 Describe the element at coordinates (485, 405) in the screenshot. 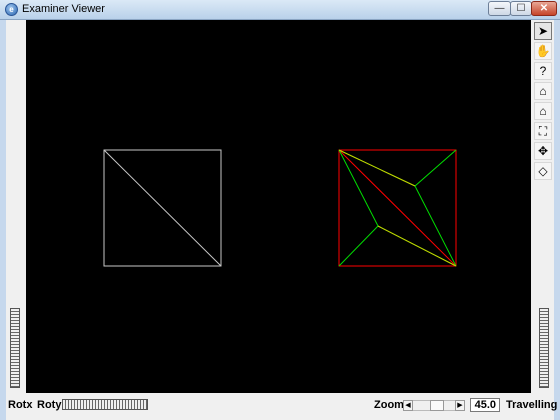

I see `zoom-value-field: 45.0` at that location.